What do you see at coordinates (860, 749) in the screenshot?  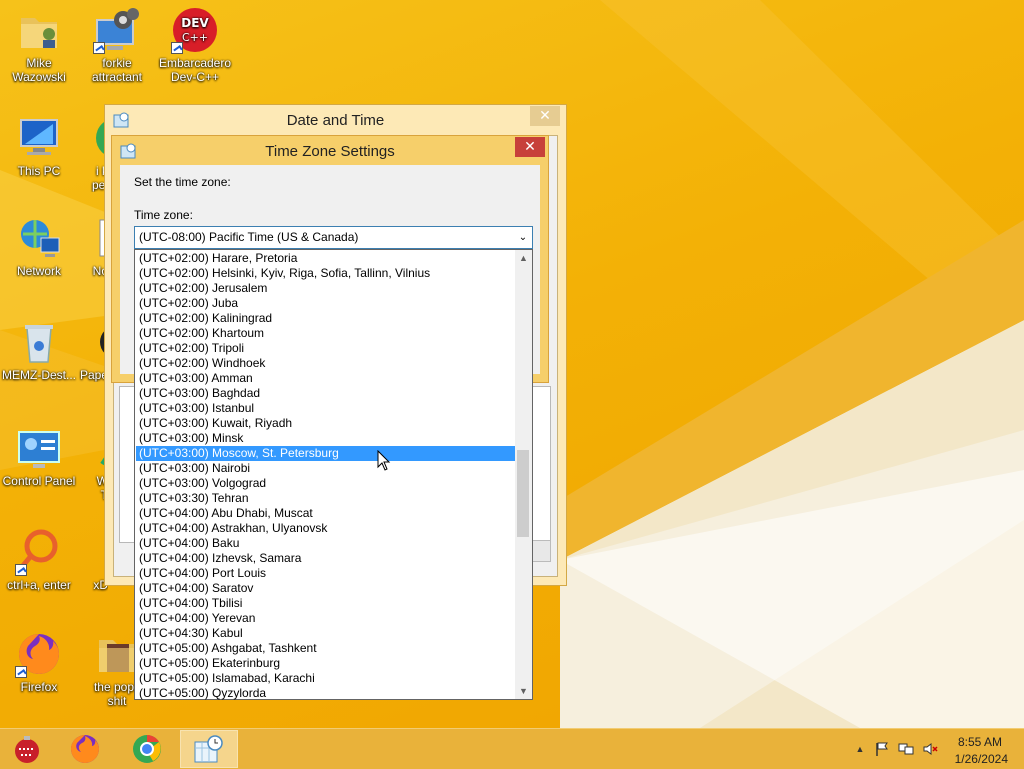 I see `chevron-up-icon: ▲` at bounding box center [860, 749].